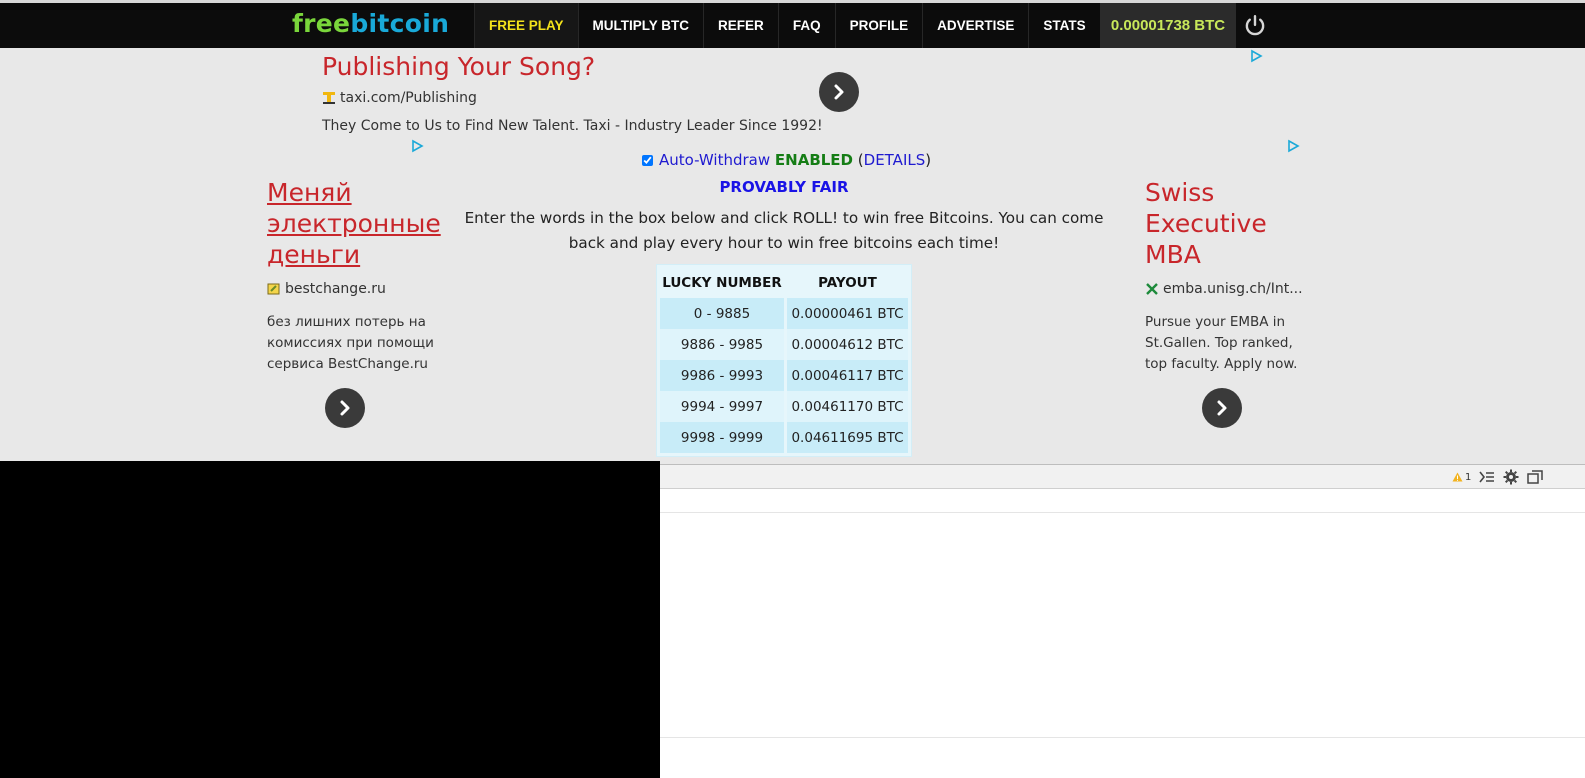 The image size is (1585, 778). Describe the element at coordinates (1511, 477) in the screenshot. I see `gear-icon` at that location.